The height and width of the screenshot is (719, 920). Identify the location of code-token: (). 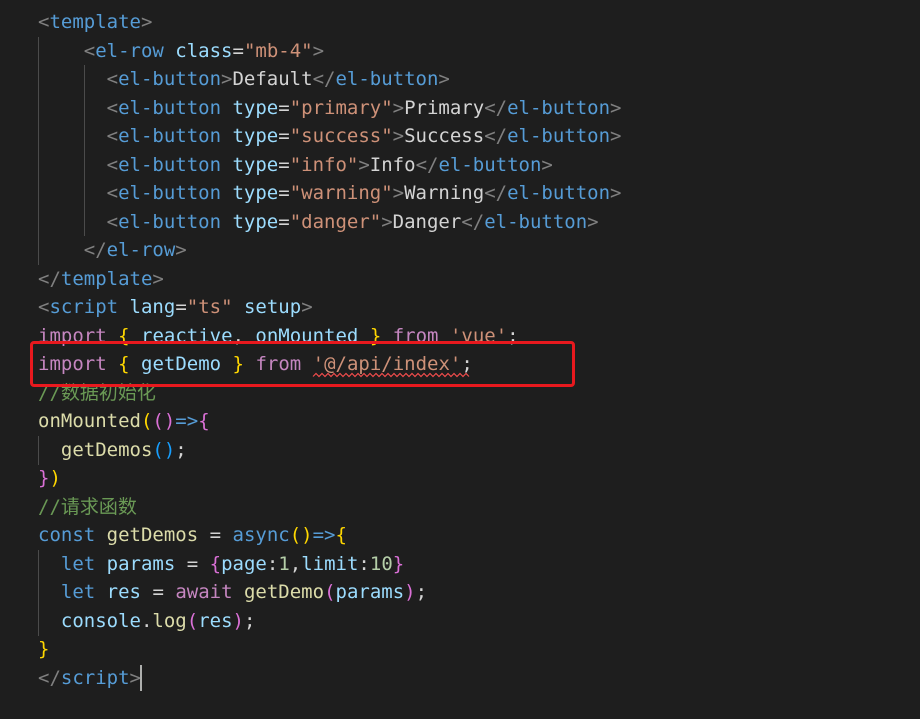
(164, 421).